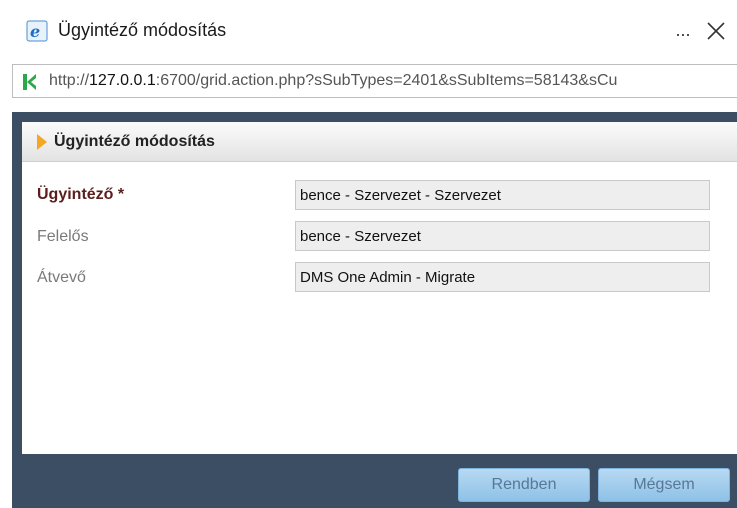 The height and width of the screenshot is (508, 737). I want to click on internet-explorer-icon: e, so click(37, 31).